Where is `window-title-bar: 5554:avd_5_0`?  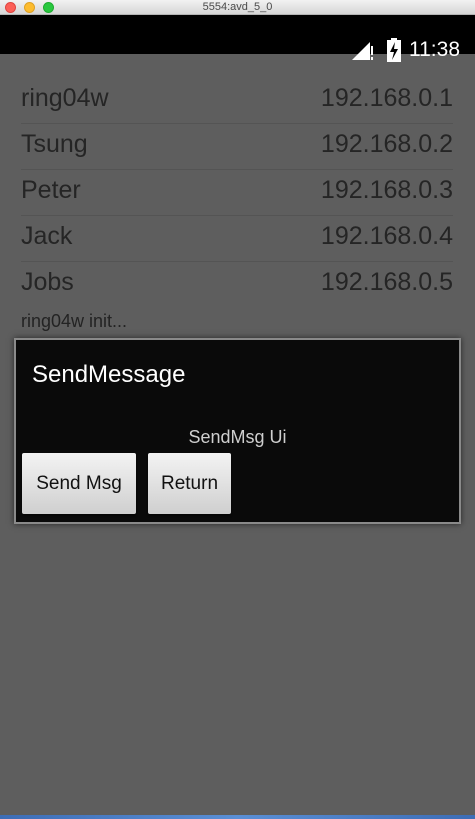 window-title-bar: 5554:avd_5_0 is located at coordinates (237, 7).